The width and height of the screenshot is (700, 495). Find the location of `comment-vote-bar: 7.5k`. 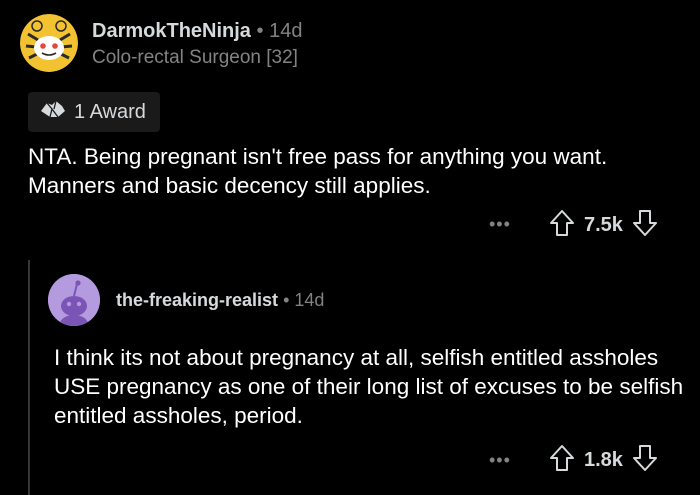

comment-vote-bar: 7.5k is located at coordinates (603, 225).